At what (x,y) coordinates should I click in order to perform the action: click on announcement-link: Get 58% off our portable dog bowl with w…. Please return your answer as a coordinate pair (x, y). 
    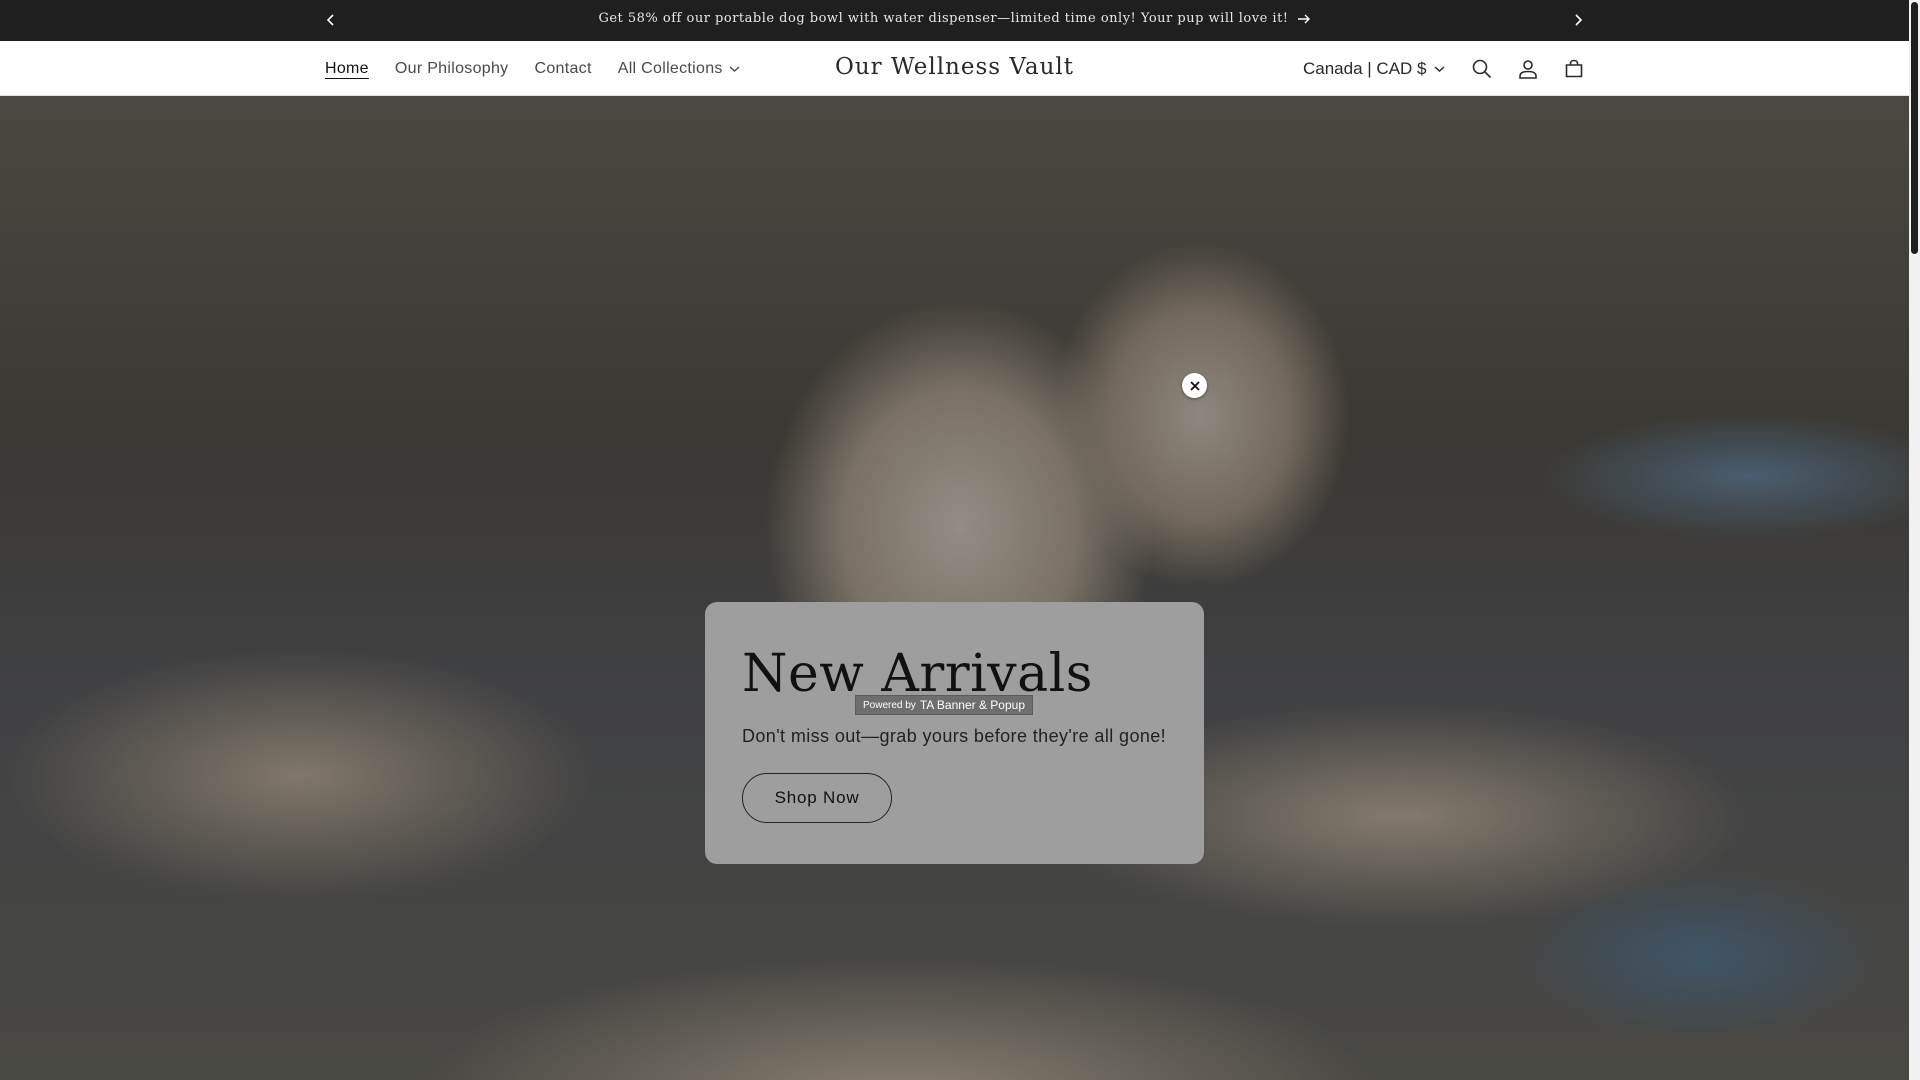
    Looking at the image, I should click on (943, 18).